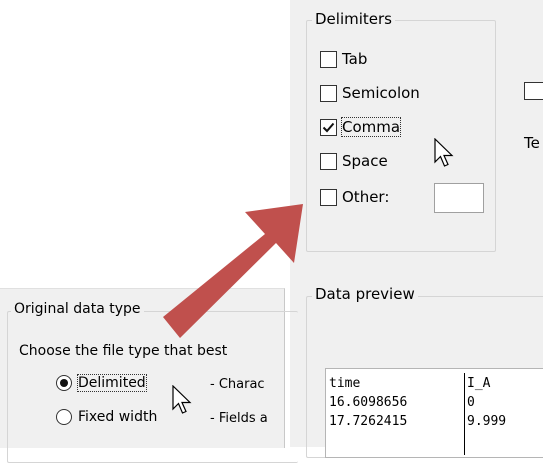 The width and height of the screenshot is (543, 463). Describe the element at coordinates (371, 127) in the screenshot. I see `comma-label: Comma` at that location.